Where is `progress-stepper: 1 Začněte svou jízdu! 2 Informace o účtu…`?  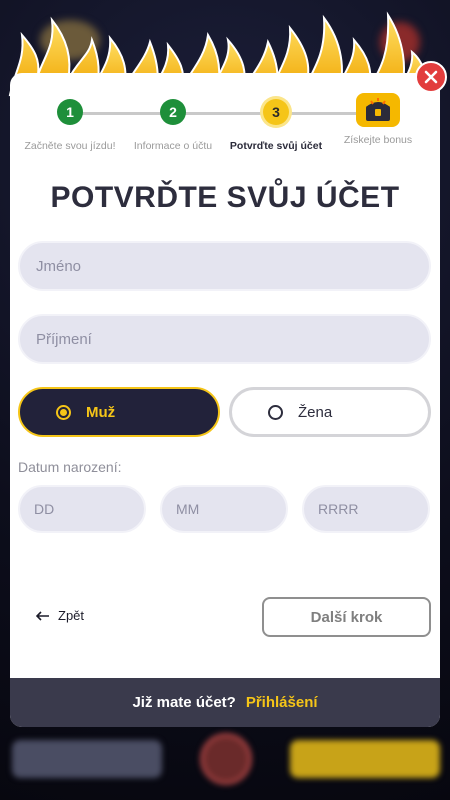 progress-stepper: 1 Začněte svou jízdu! 2 Informace o účtu… is located at coordinates (225, 128).